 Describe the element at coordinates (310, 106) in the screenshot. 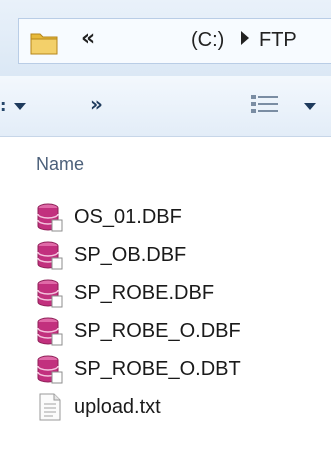

I see `view-options-chevron-down-icon` at that location.